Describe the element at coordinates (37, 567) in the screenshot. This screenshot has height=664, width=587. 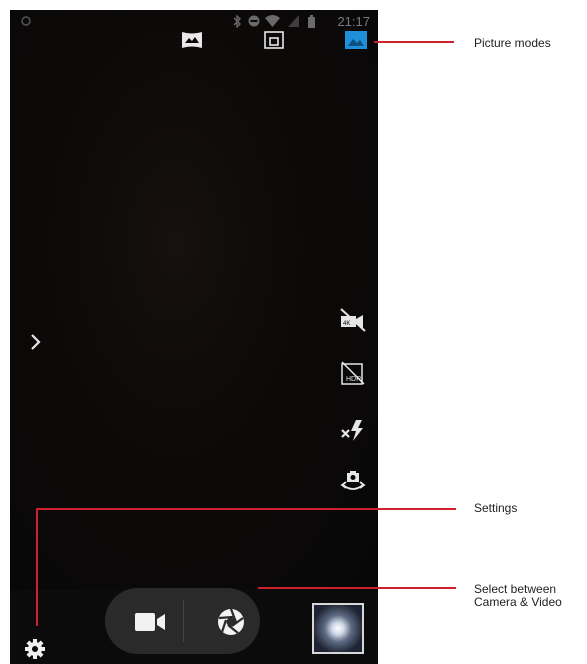
I see `callout-vline-settings` at that location.